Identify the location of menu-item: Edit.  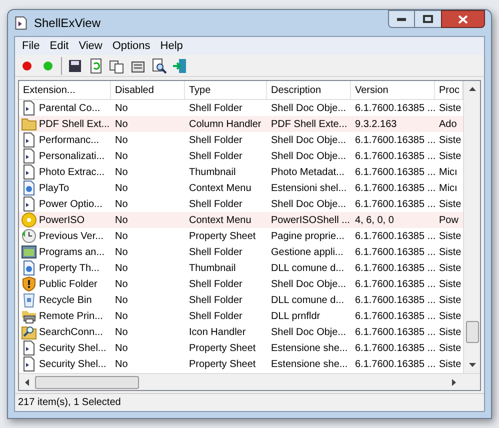
(59, 46).